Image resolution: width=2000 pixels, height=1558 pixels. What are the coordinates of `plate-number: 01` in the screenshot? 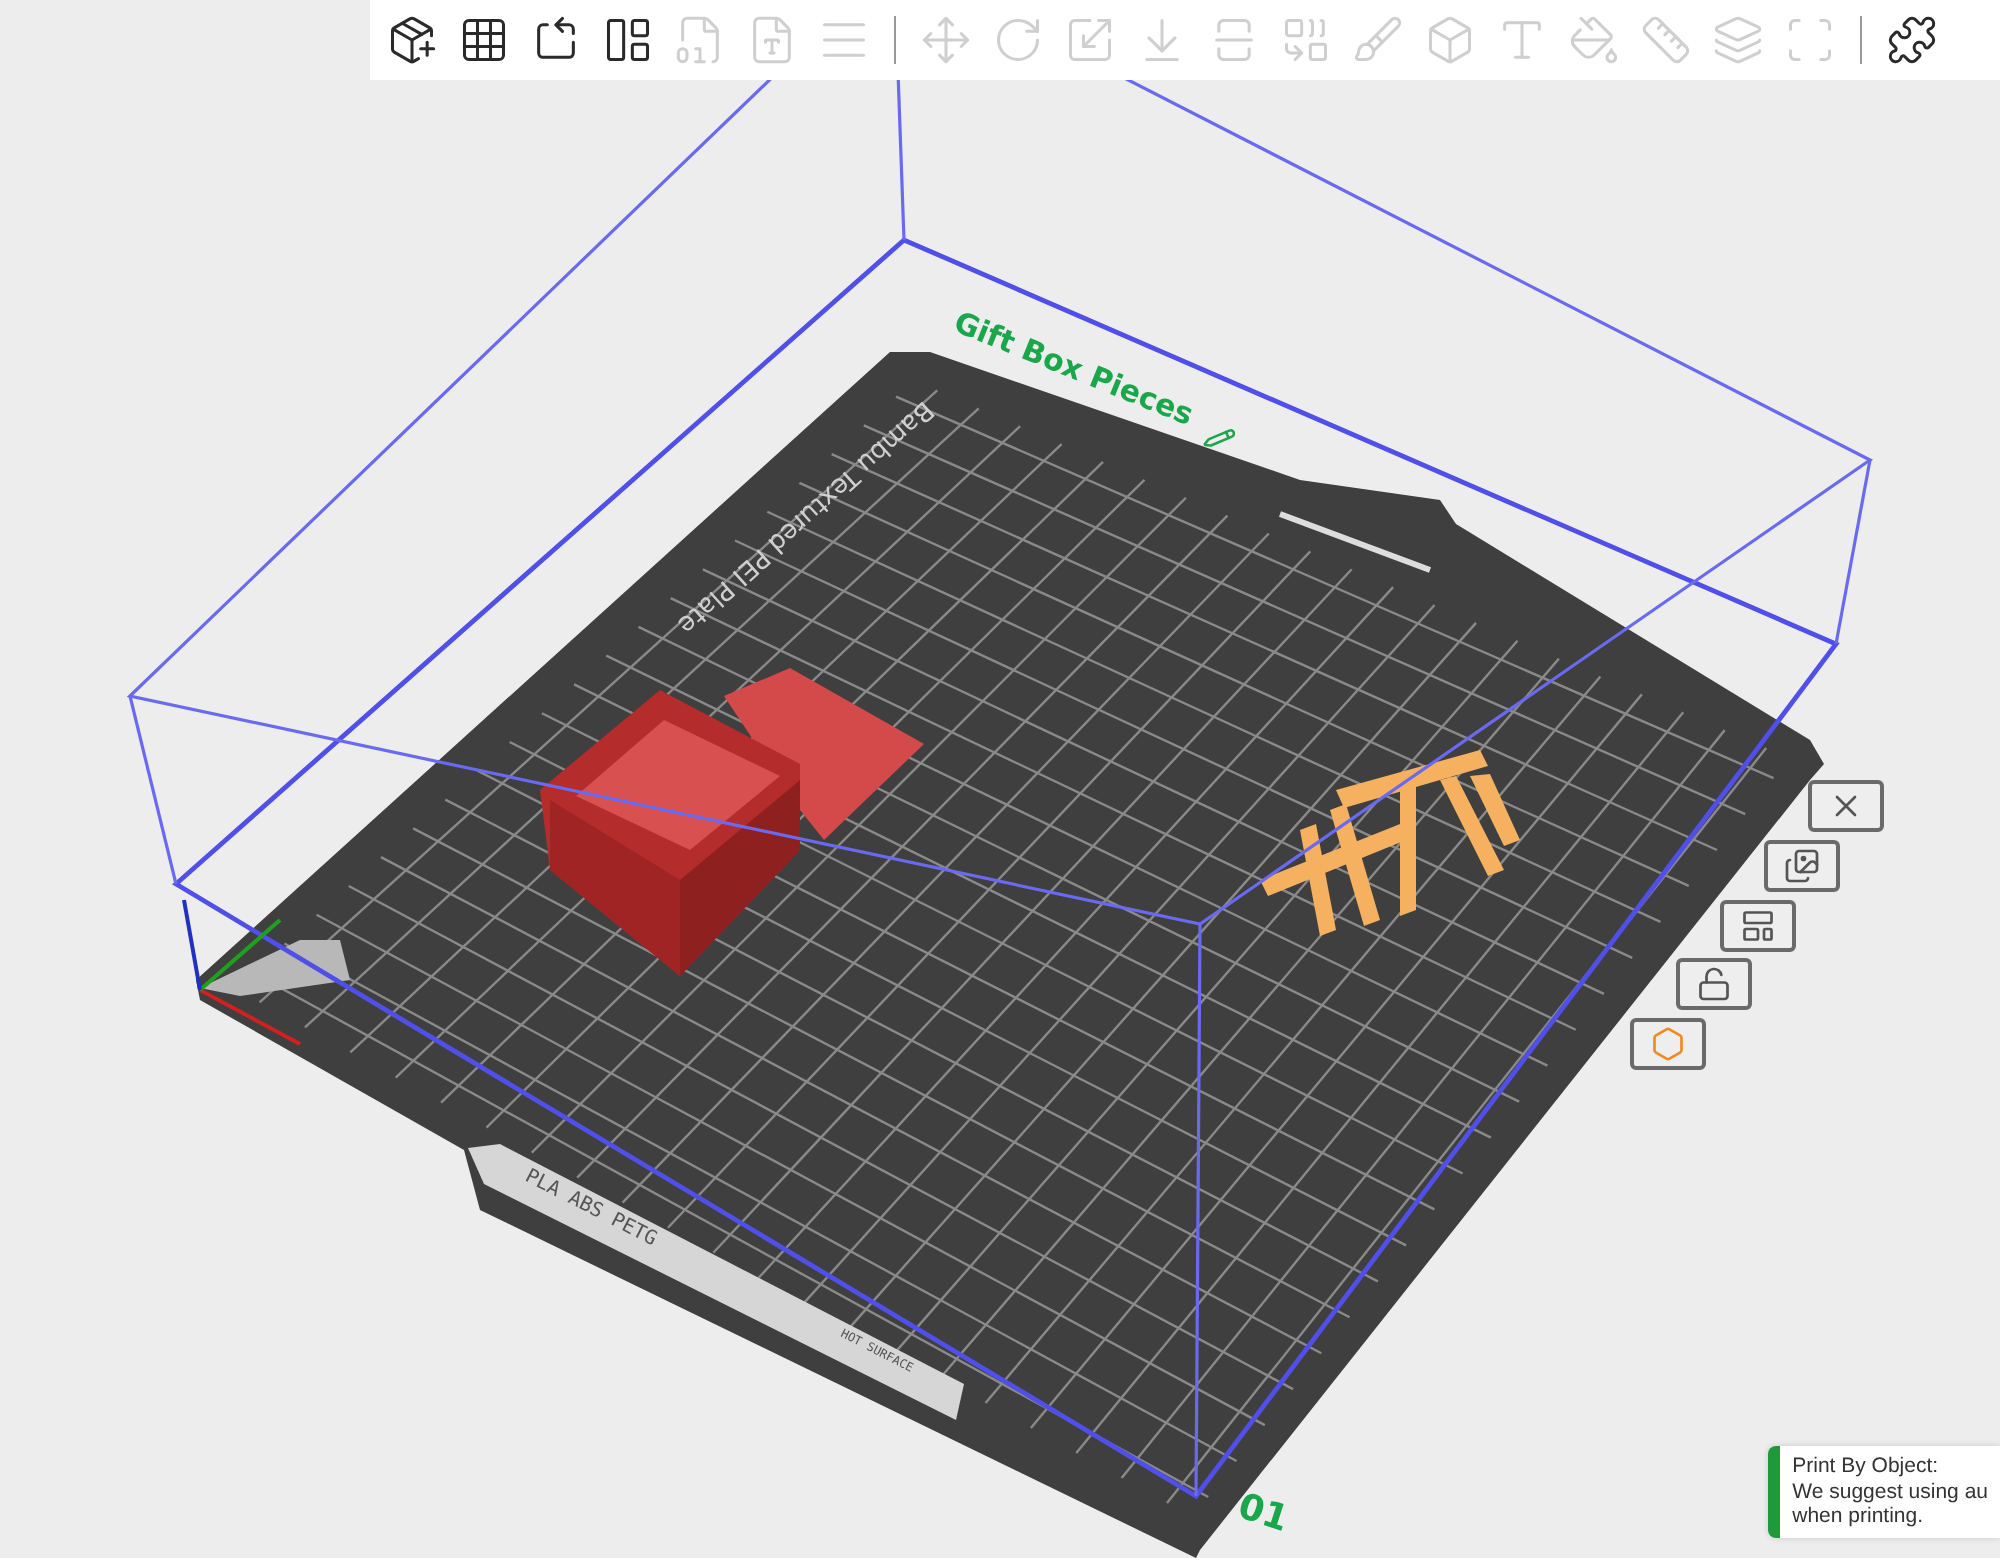 It's located at (1263, 1513).